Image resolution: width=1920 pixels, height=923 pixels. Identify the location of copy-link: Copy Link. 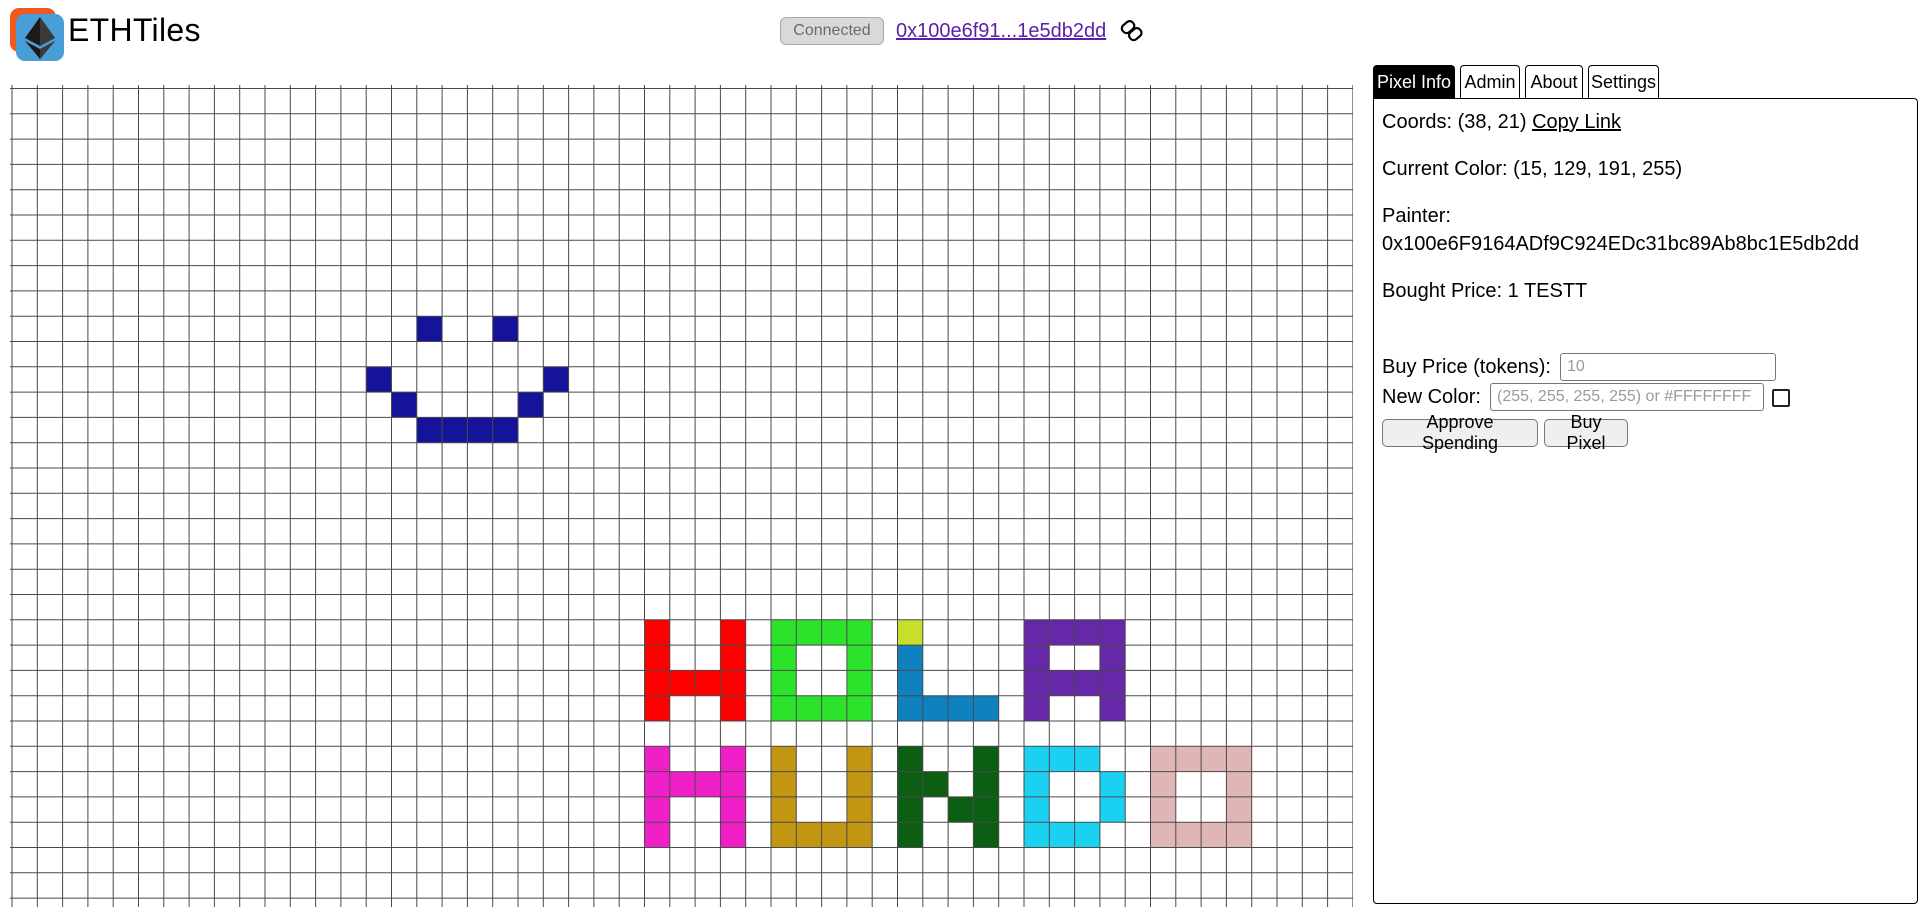
(1576, 122).